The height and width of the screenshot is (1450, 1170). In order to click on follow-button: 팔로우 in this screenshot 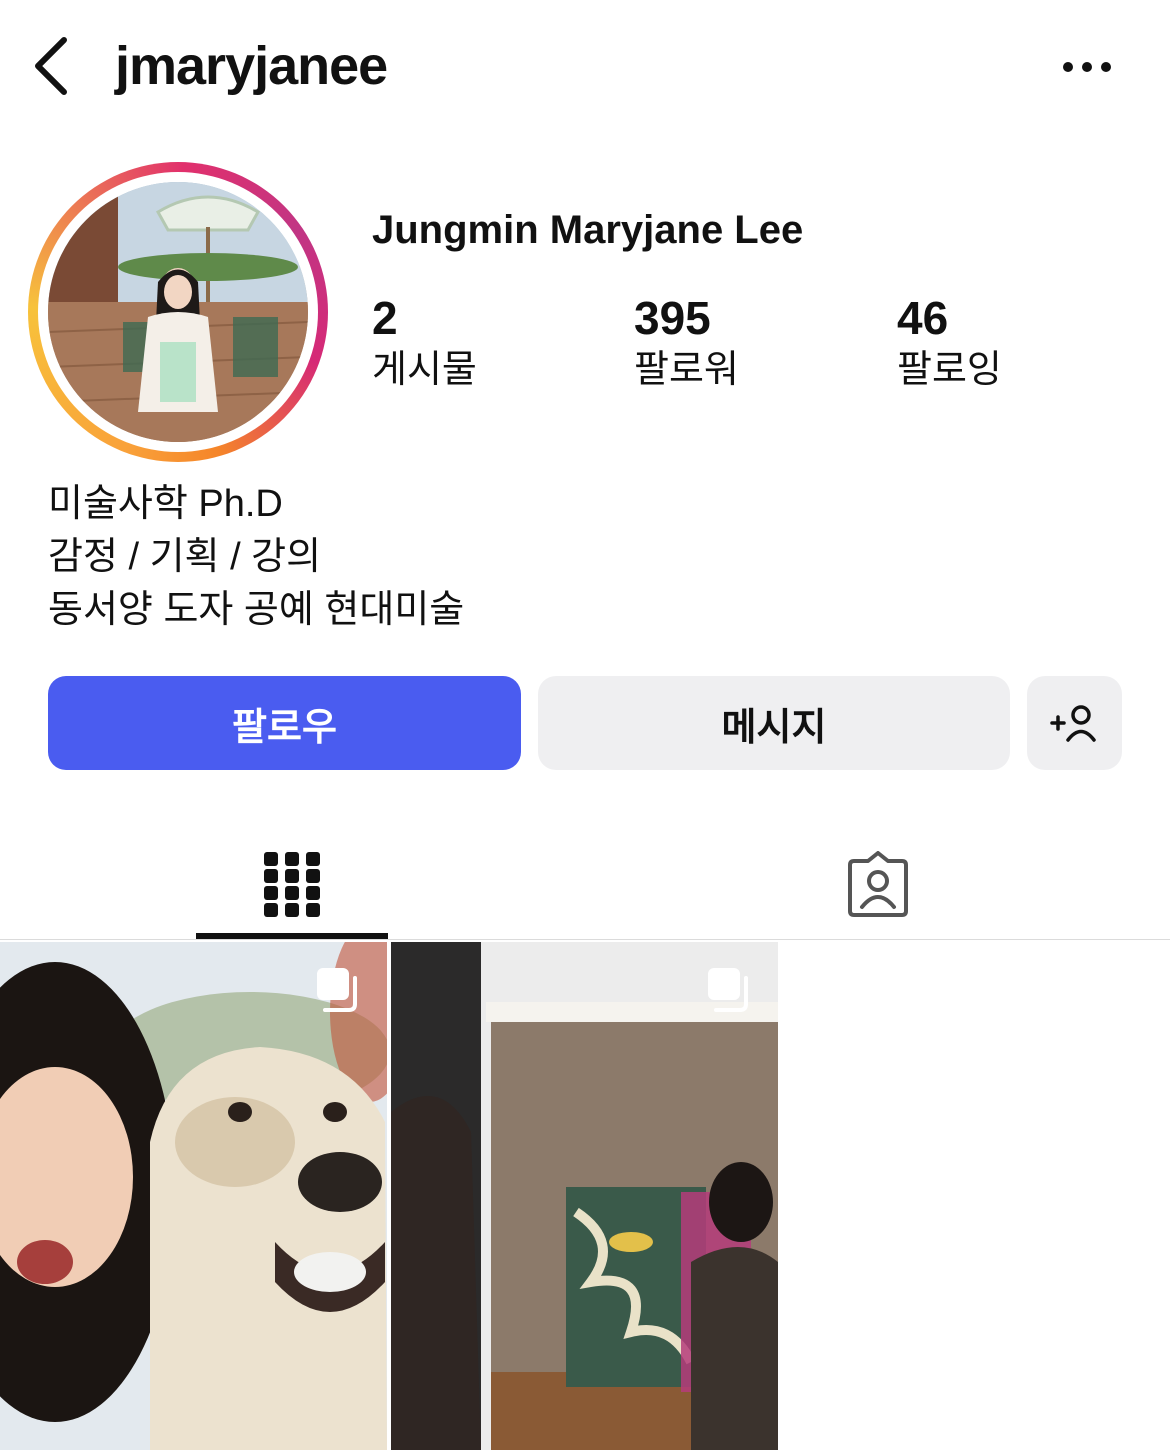, I will do `click(284, 723)`.